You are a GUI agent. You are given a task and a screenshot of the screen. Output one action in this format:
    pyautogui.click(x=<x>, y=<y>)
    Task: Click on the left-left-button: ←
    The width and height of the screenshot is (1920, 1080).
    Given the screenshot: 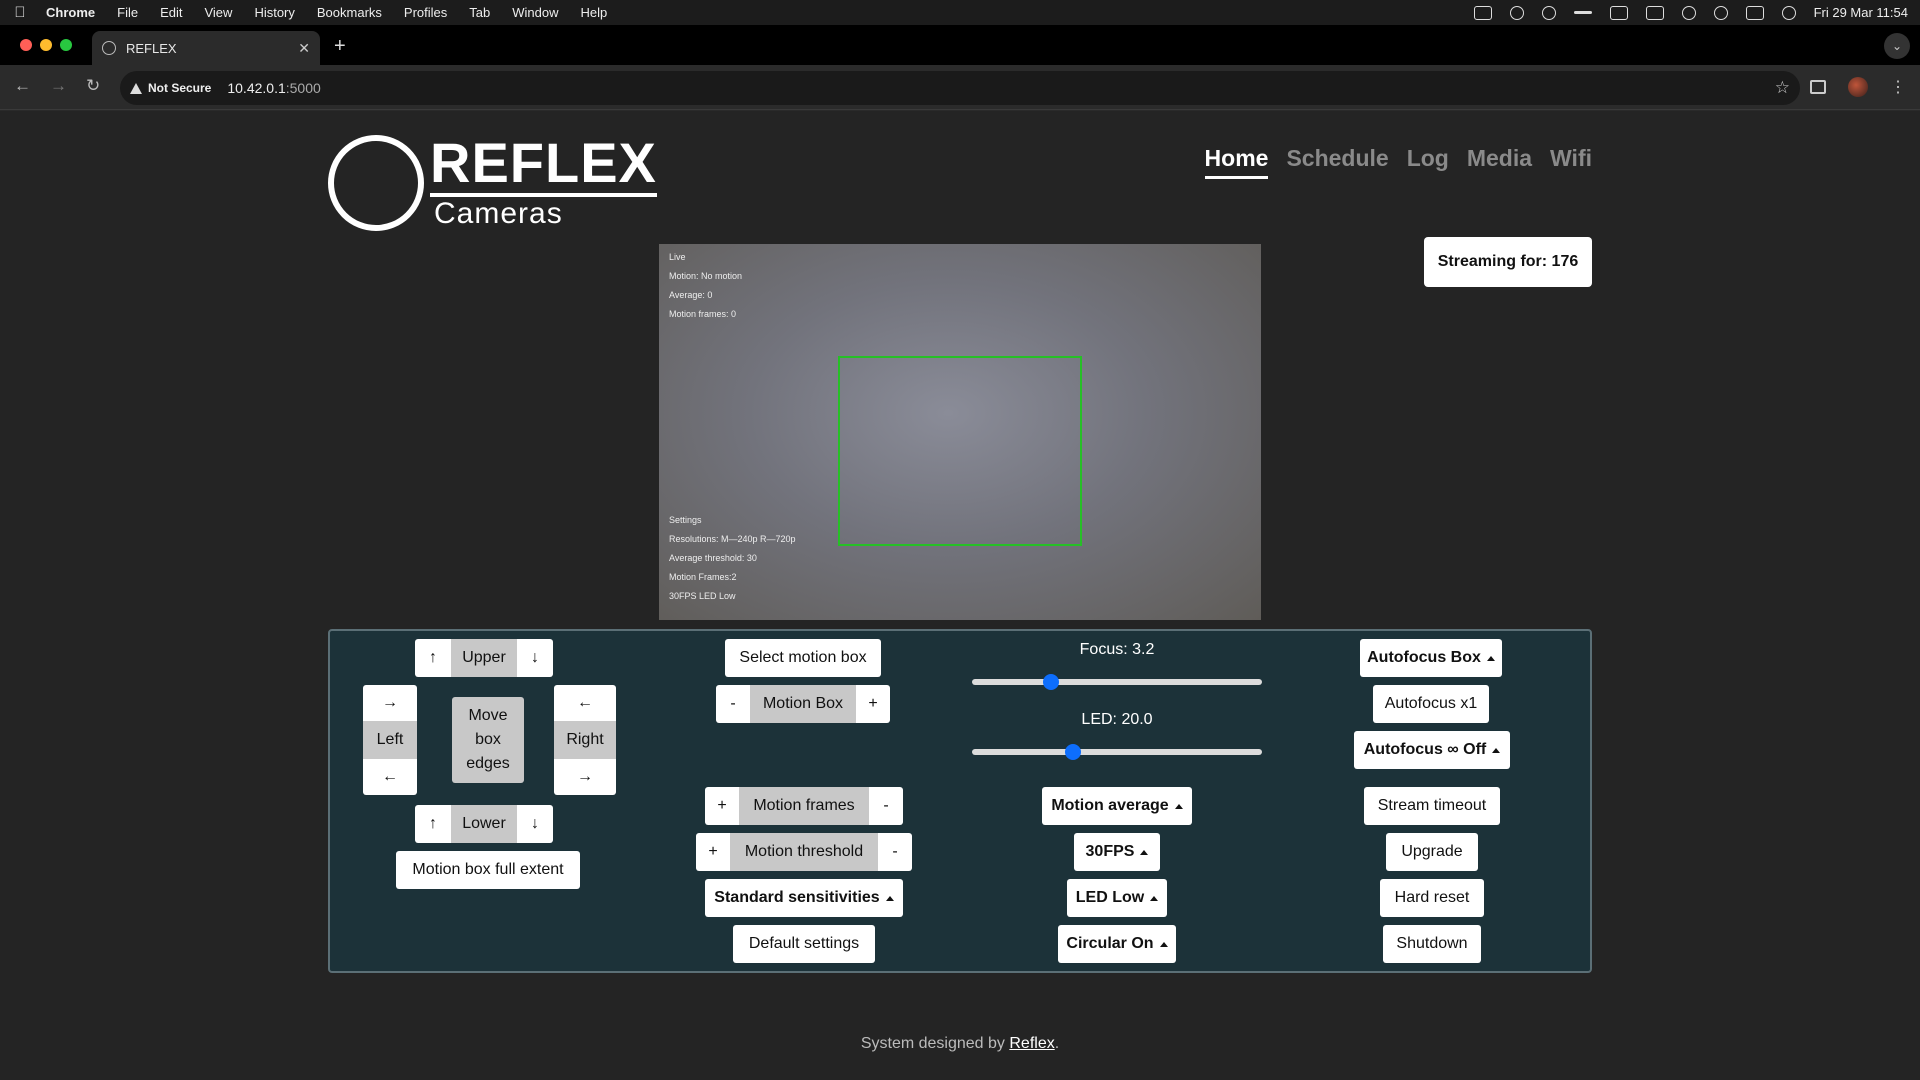 What is the action you would take?
    pyautogui.click(x=390, y=777)
    